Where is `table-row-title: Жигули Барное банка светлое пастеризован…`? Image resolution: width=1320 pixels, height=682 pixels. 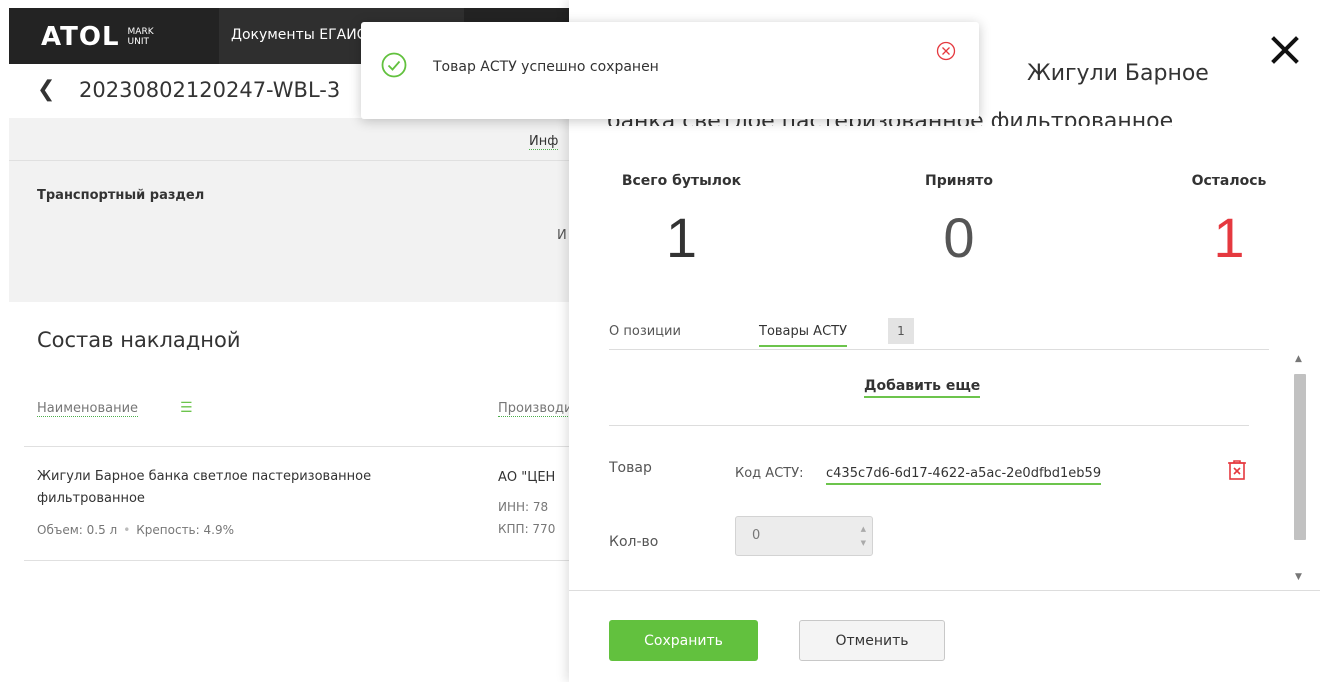
table-row-title: Жигули Барное банка светлое пастеризован… is located at coordinates (257, 488).